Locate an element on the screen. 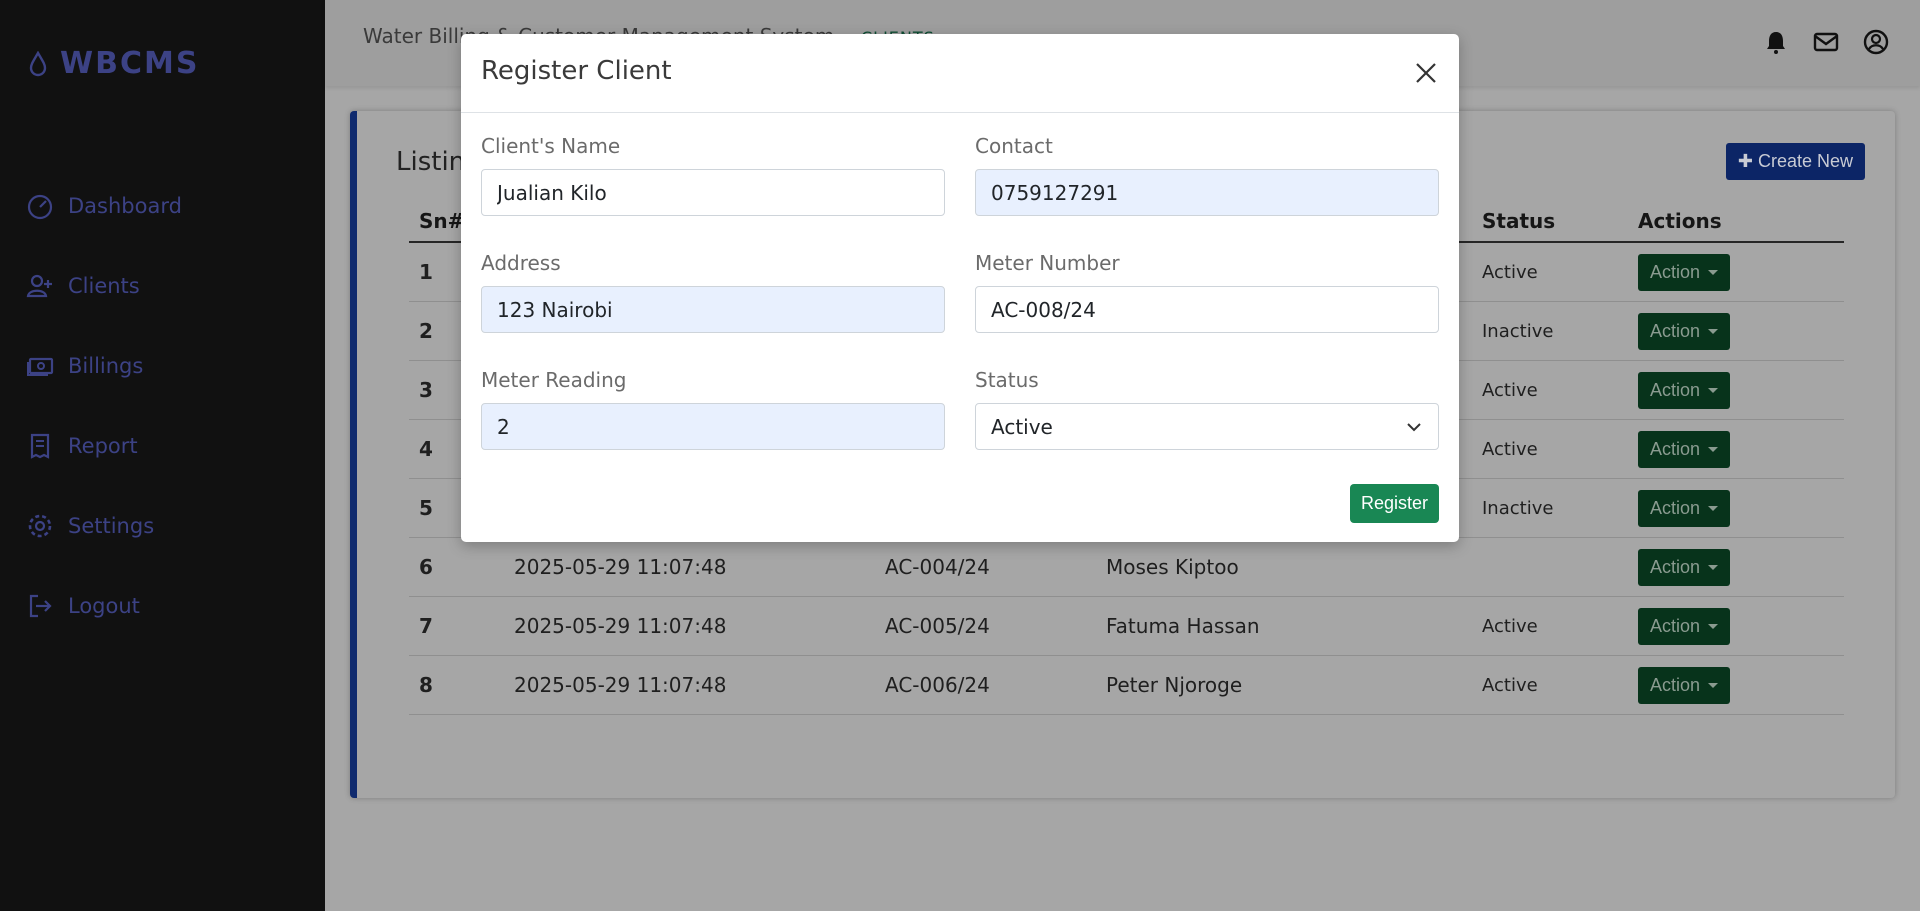  status-selected-value: Active is located at coordinates (1022, 426).